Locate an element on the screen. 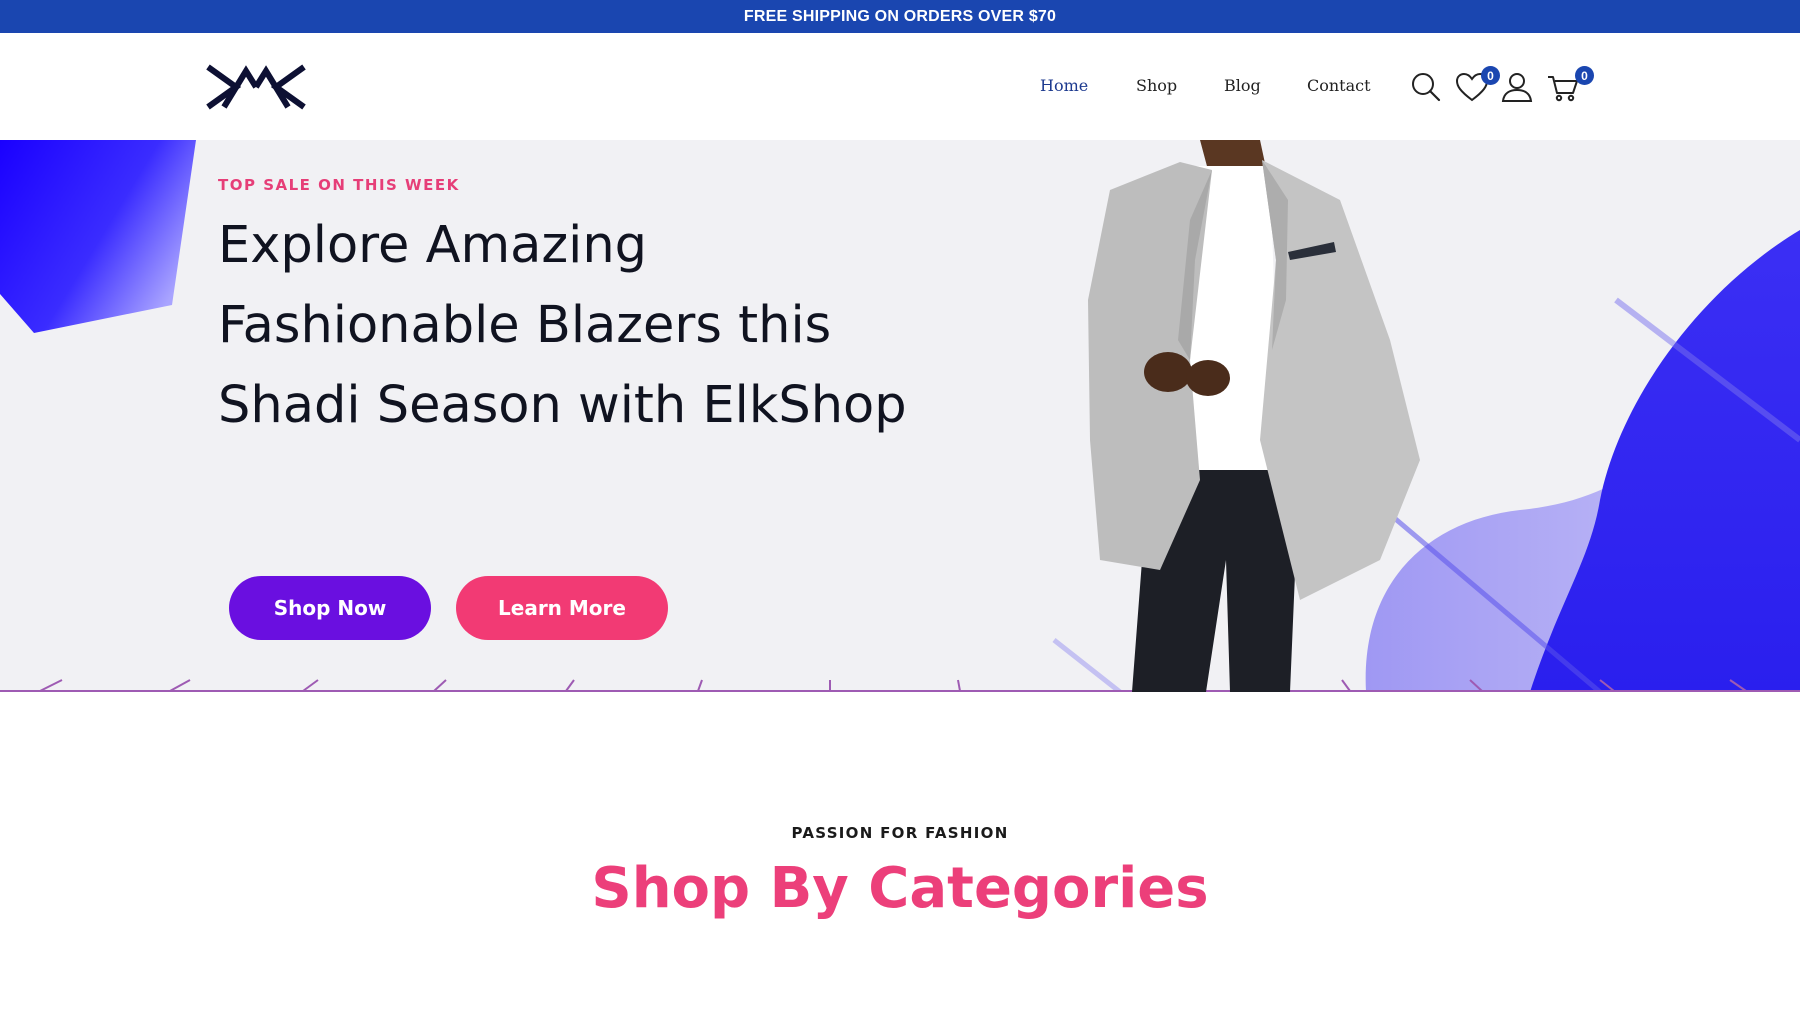 The width and height of the screenshot is (1800, 1020). site-header: Home Shop Blog Contact 0 0 is located at coordinates (900, 86).